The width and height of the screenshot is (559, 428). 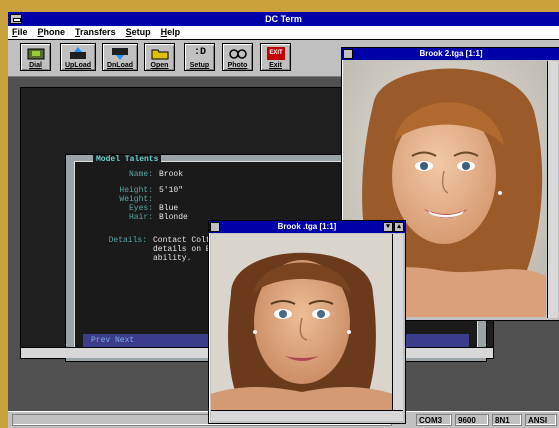 I want to click on photo-window-brook-2-title-bar: Brook 2.tga [1:1], so click(x=450, y=54).